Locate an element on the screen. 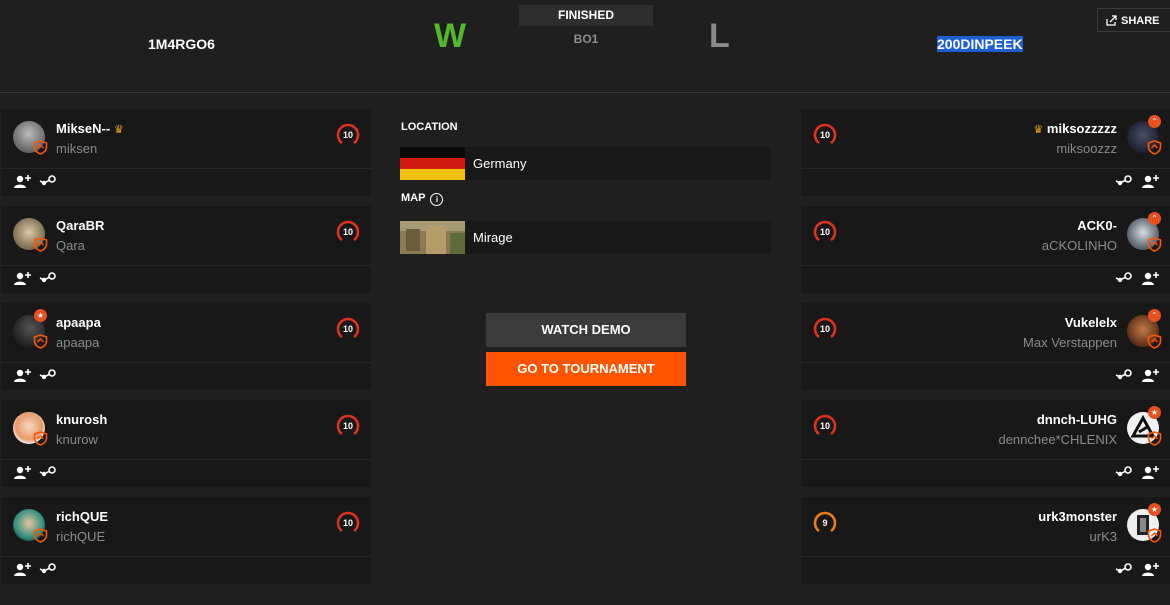  location-row: Germany is located at coordinates (585, 163).